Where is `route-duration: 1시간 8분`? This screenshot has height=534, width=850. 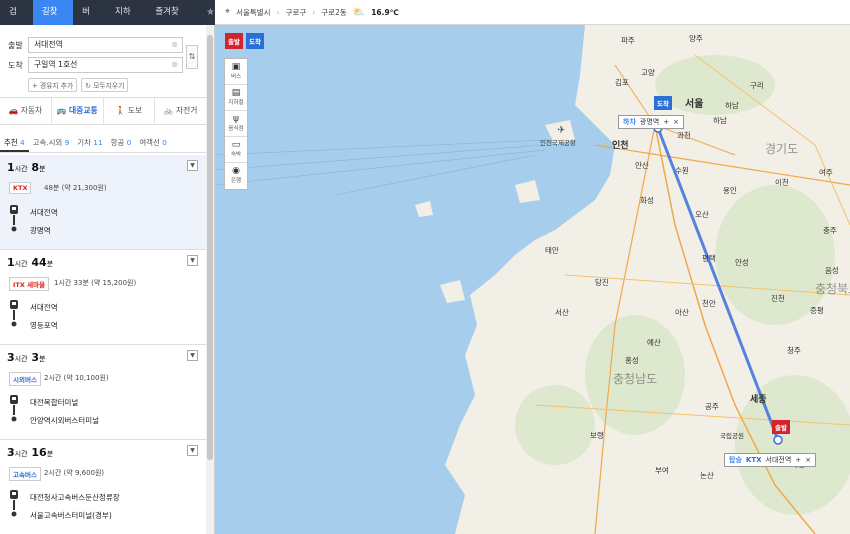
route-duration: 1시간 8분 is located at coordinates (26, 167).